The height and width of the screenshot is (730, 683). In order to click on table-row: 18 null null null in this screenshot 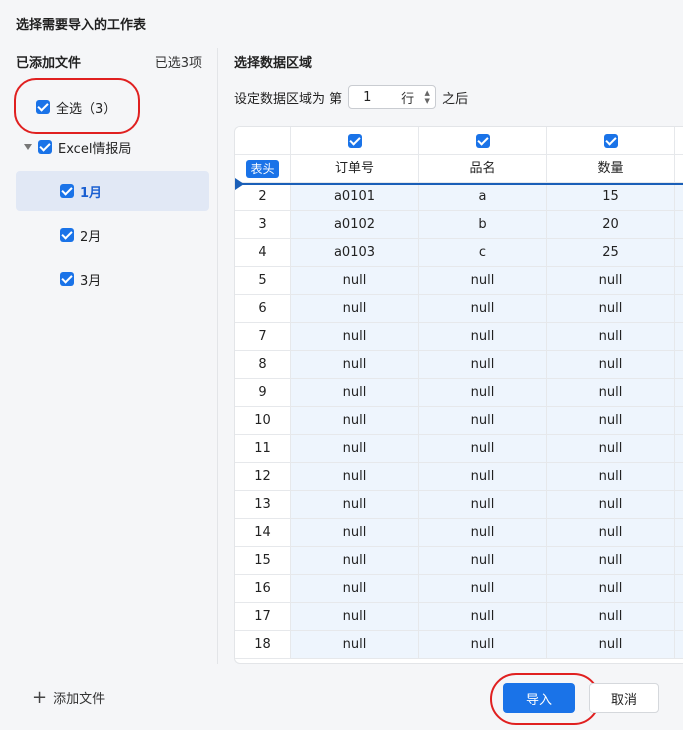, I will do `click(459, 645)`.